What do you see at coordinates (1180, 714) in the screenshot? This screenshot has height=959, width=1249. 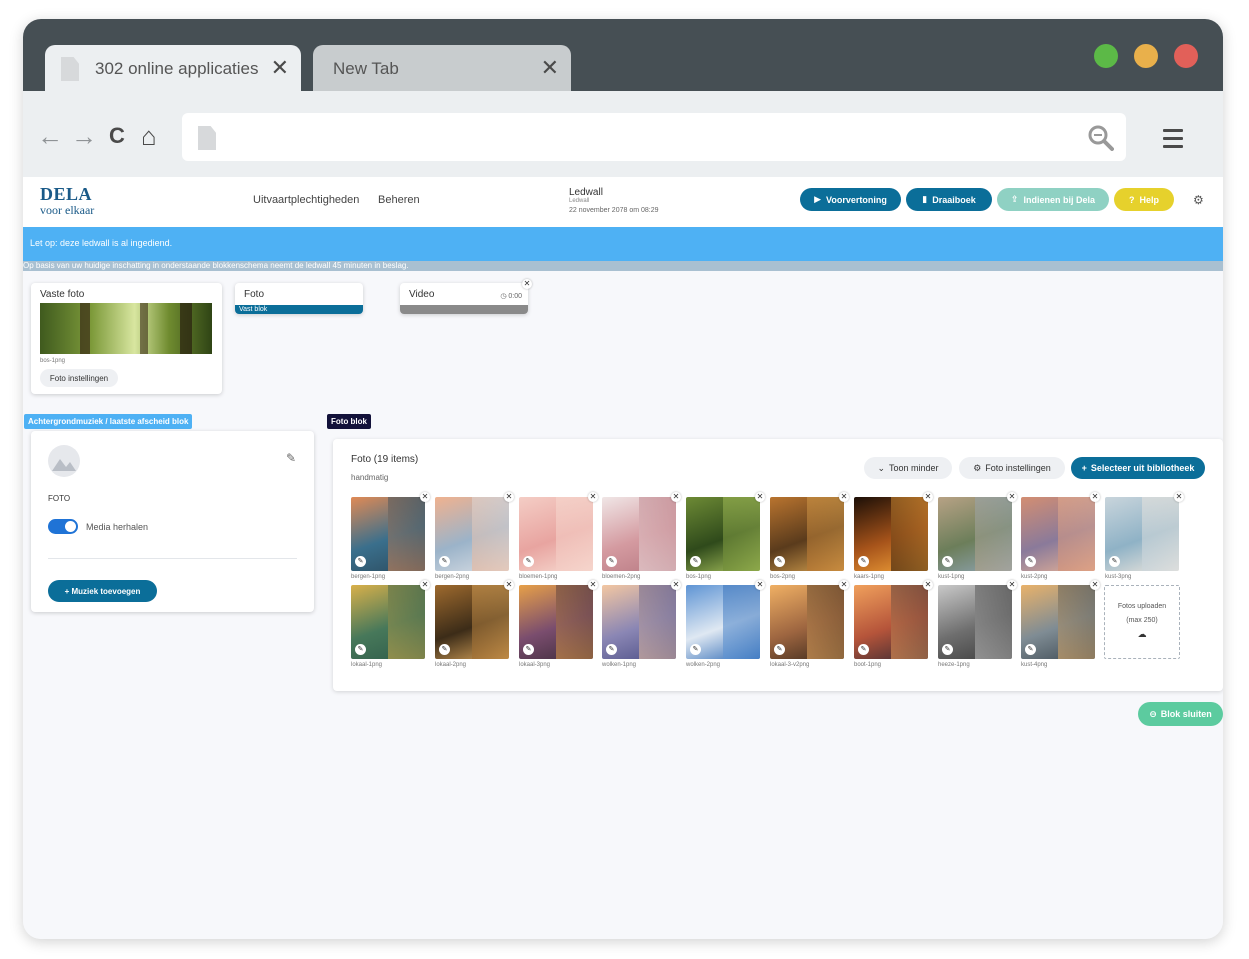 I see `close-block-button: ⊖ Blok sluiten` at bounding box center [1180, 714].